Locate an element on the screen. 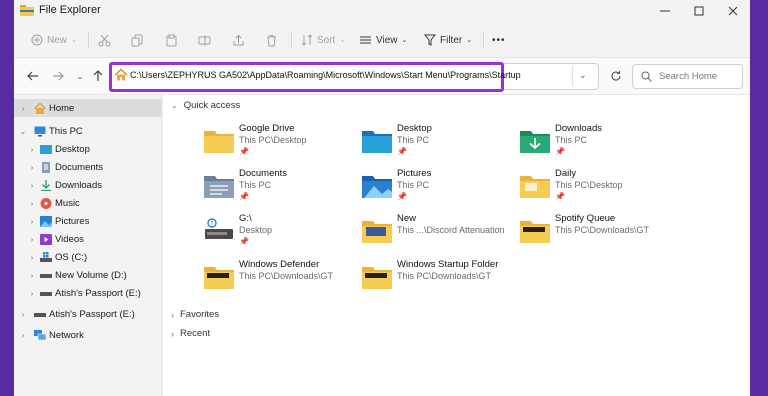  documents-folder-icon is located at coordinates (219, 187).